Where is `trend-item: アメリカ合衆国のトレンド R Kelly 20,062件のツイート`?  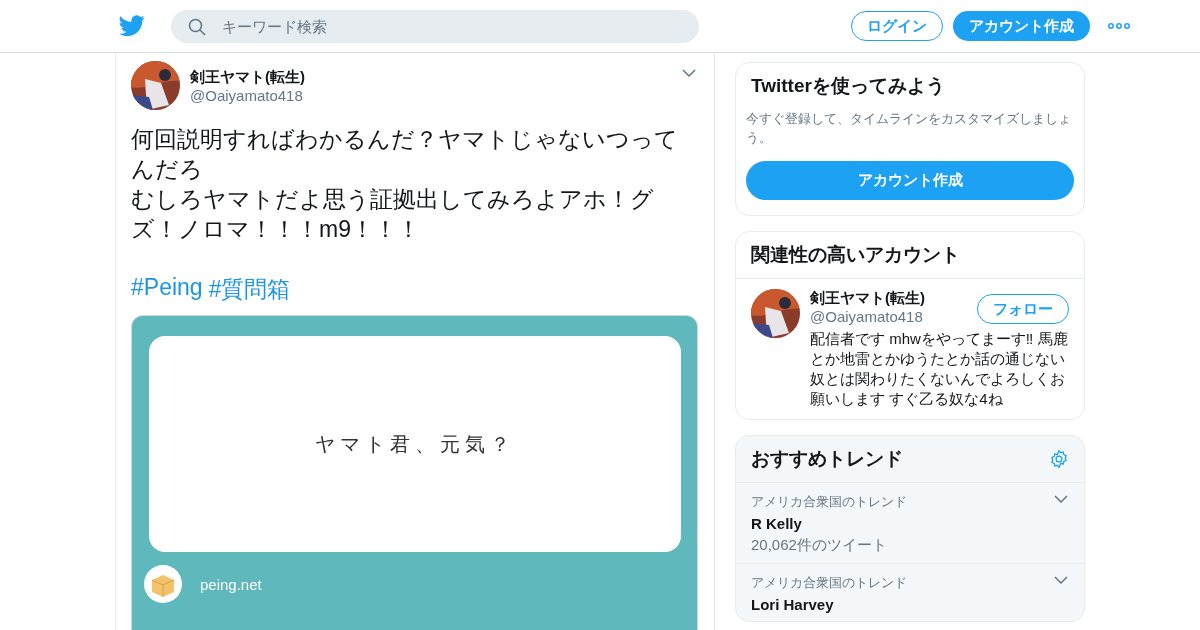
trend-item: アメリカ合衆国のトレンド R Kelly 20,062件のツイート is located at coordinates (910, 522).